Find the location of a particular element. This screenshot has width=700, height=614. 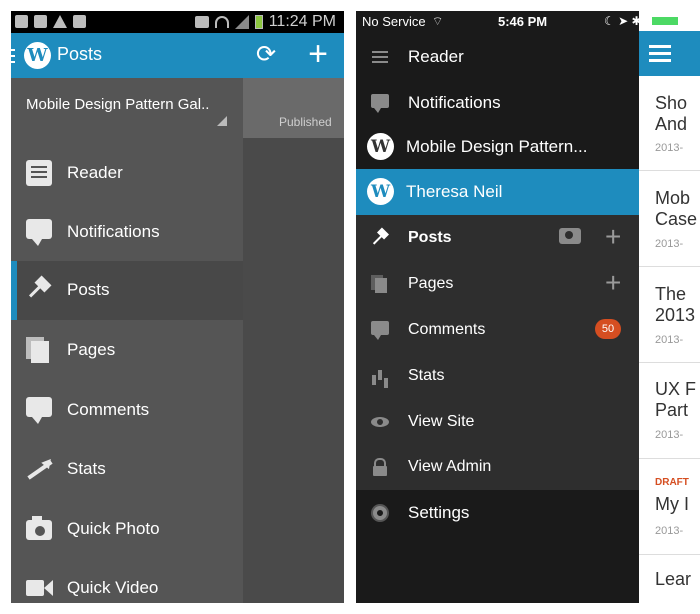

posts-nav-bar is located at coordinates (669, 53).